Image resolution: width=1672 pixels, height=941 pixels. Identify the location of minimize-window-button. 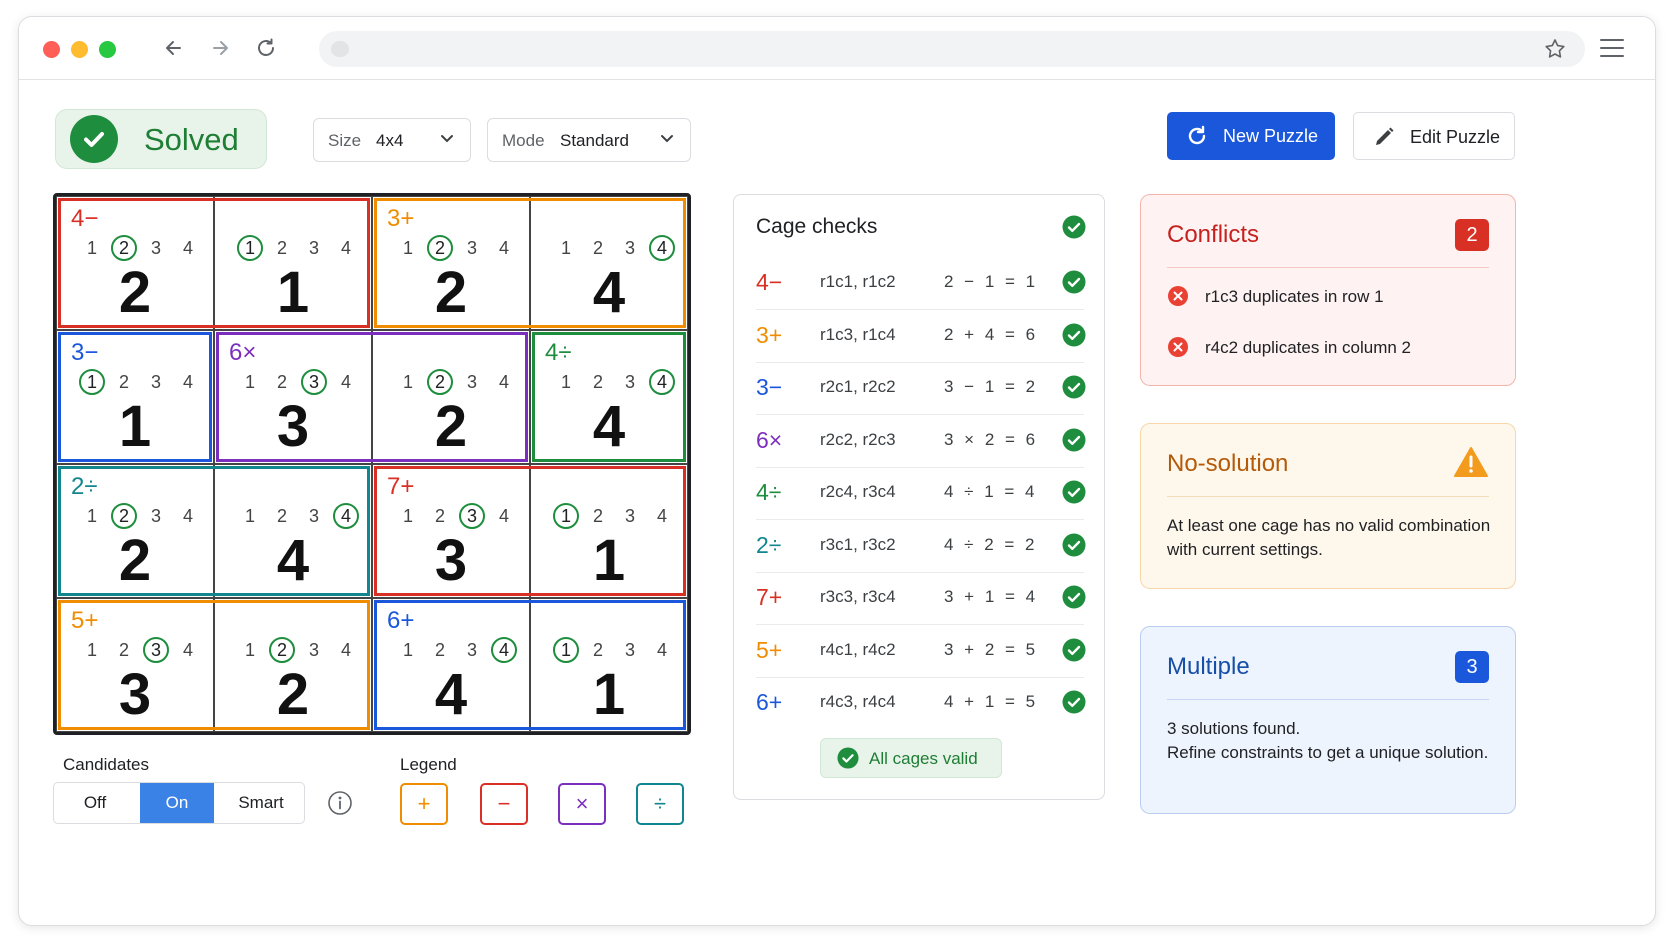
(79, 49).